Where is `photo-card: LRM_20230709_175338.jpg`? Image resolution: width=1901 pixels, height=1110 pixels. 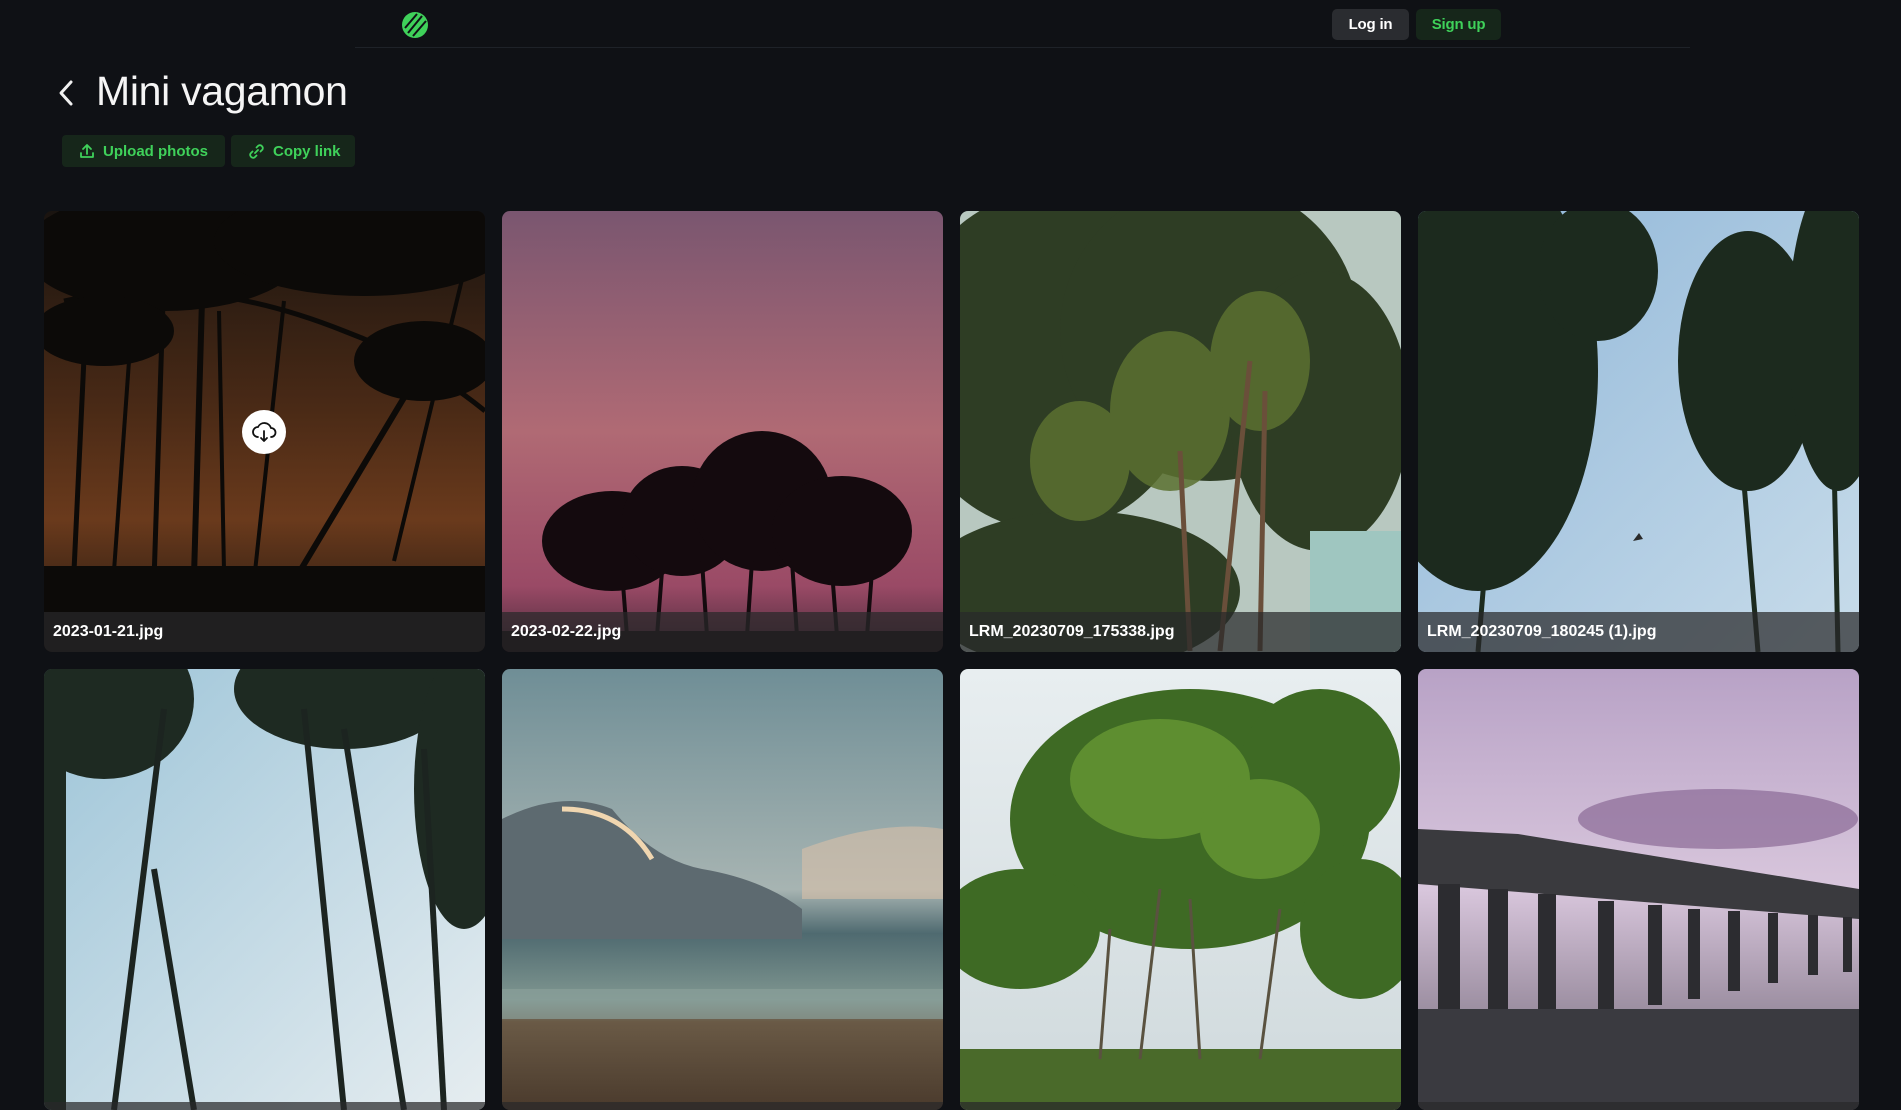
photo-card: LRM_20230709_175338.jpg is located at coordinates (1180, 431).